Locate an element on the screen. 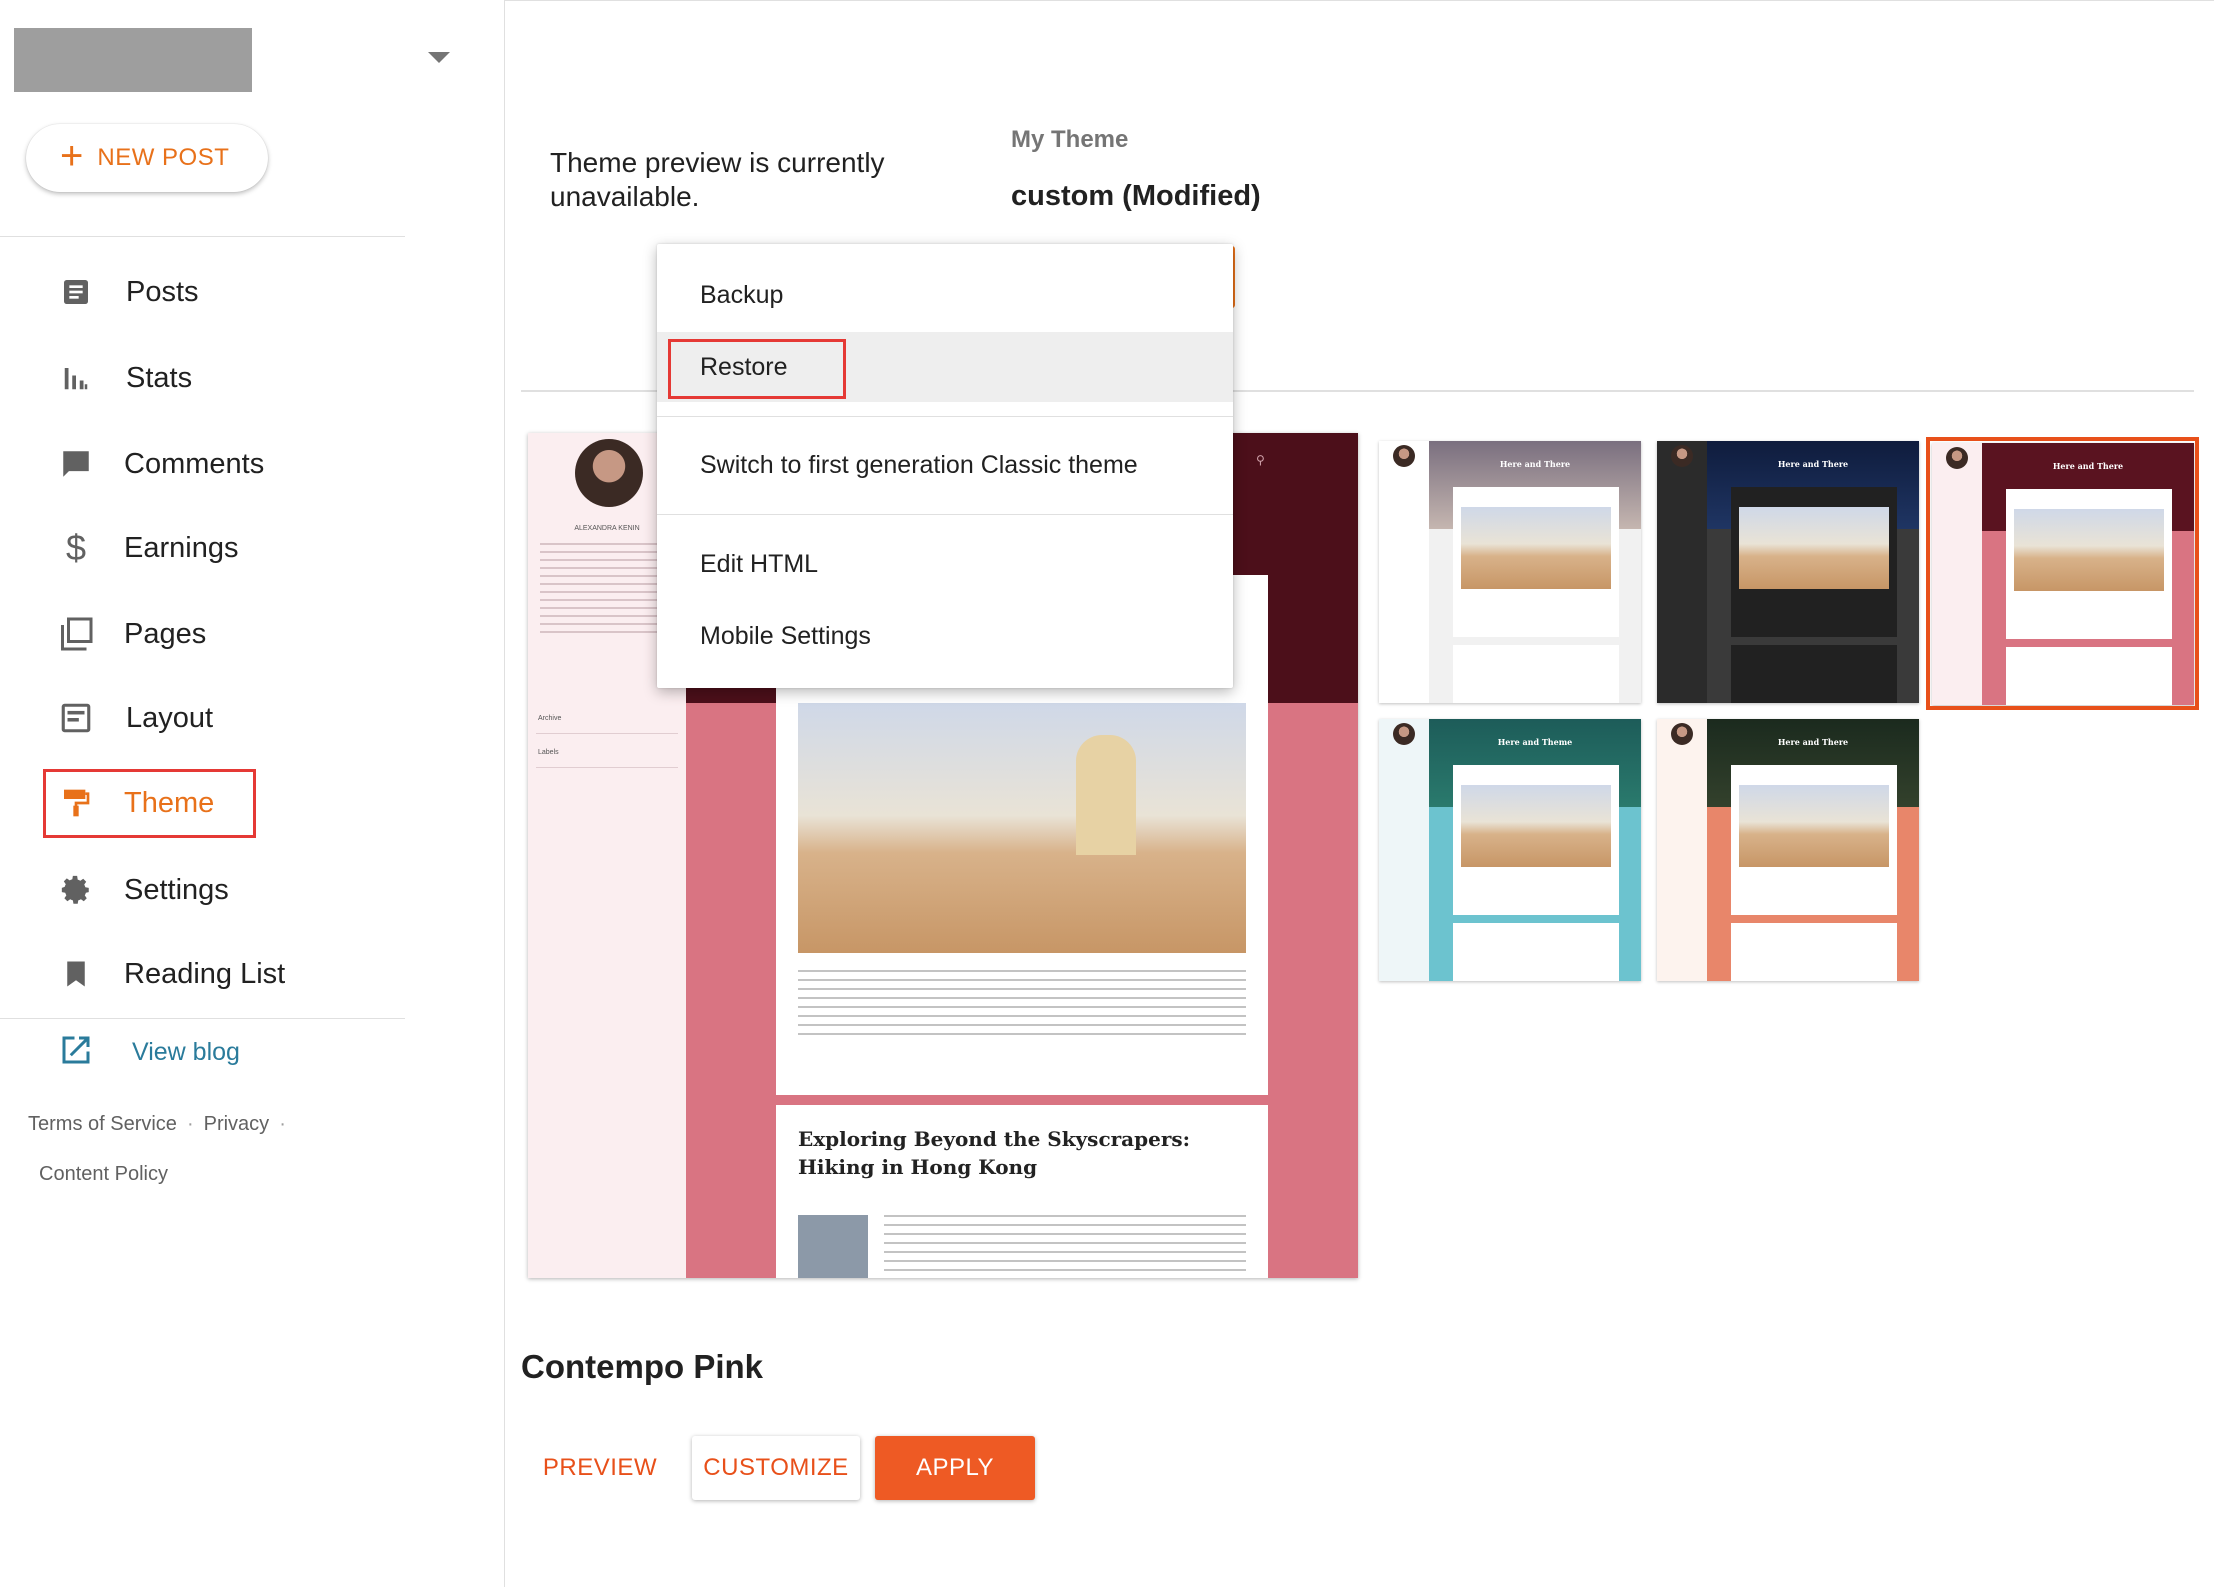 This screenshot has height=1587, width=2214. paint-roller-icon is located at coordinates (76, 803).